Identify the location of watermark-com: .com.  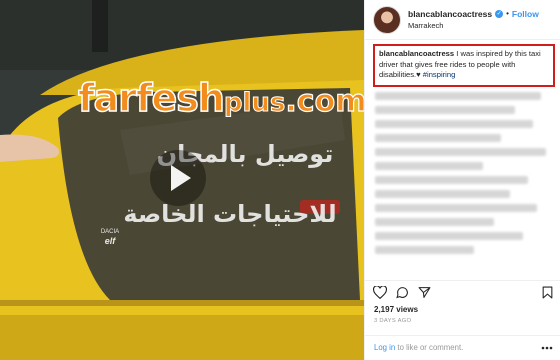
(324, 101).